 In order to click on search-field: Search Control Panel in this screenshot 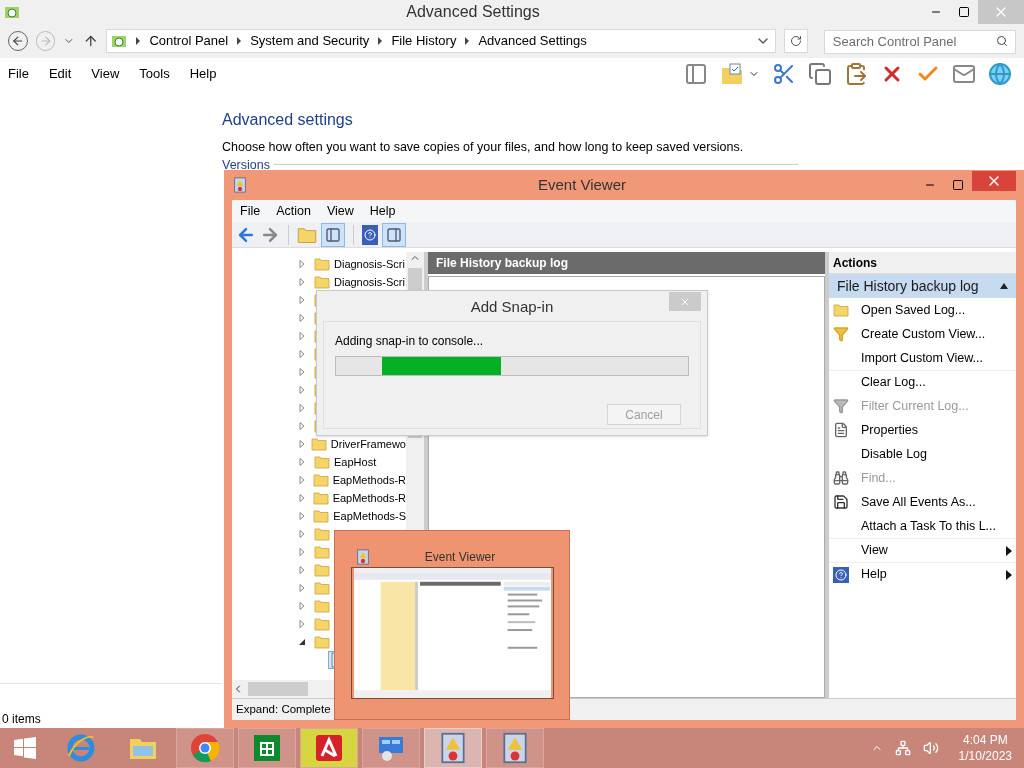, I will do `click(919, 41)`.